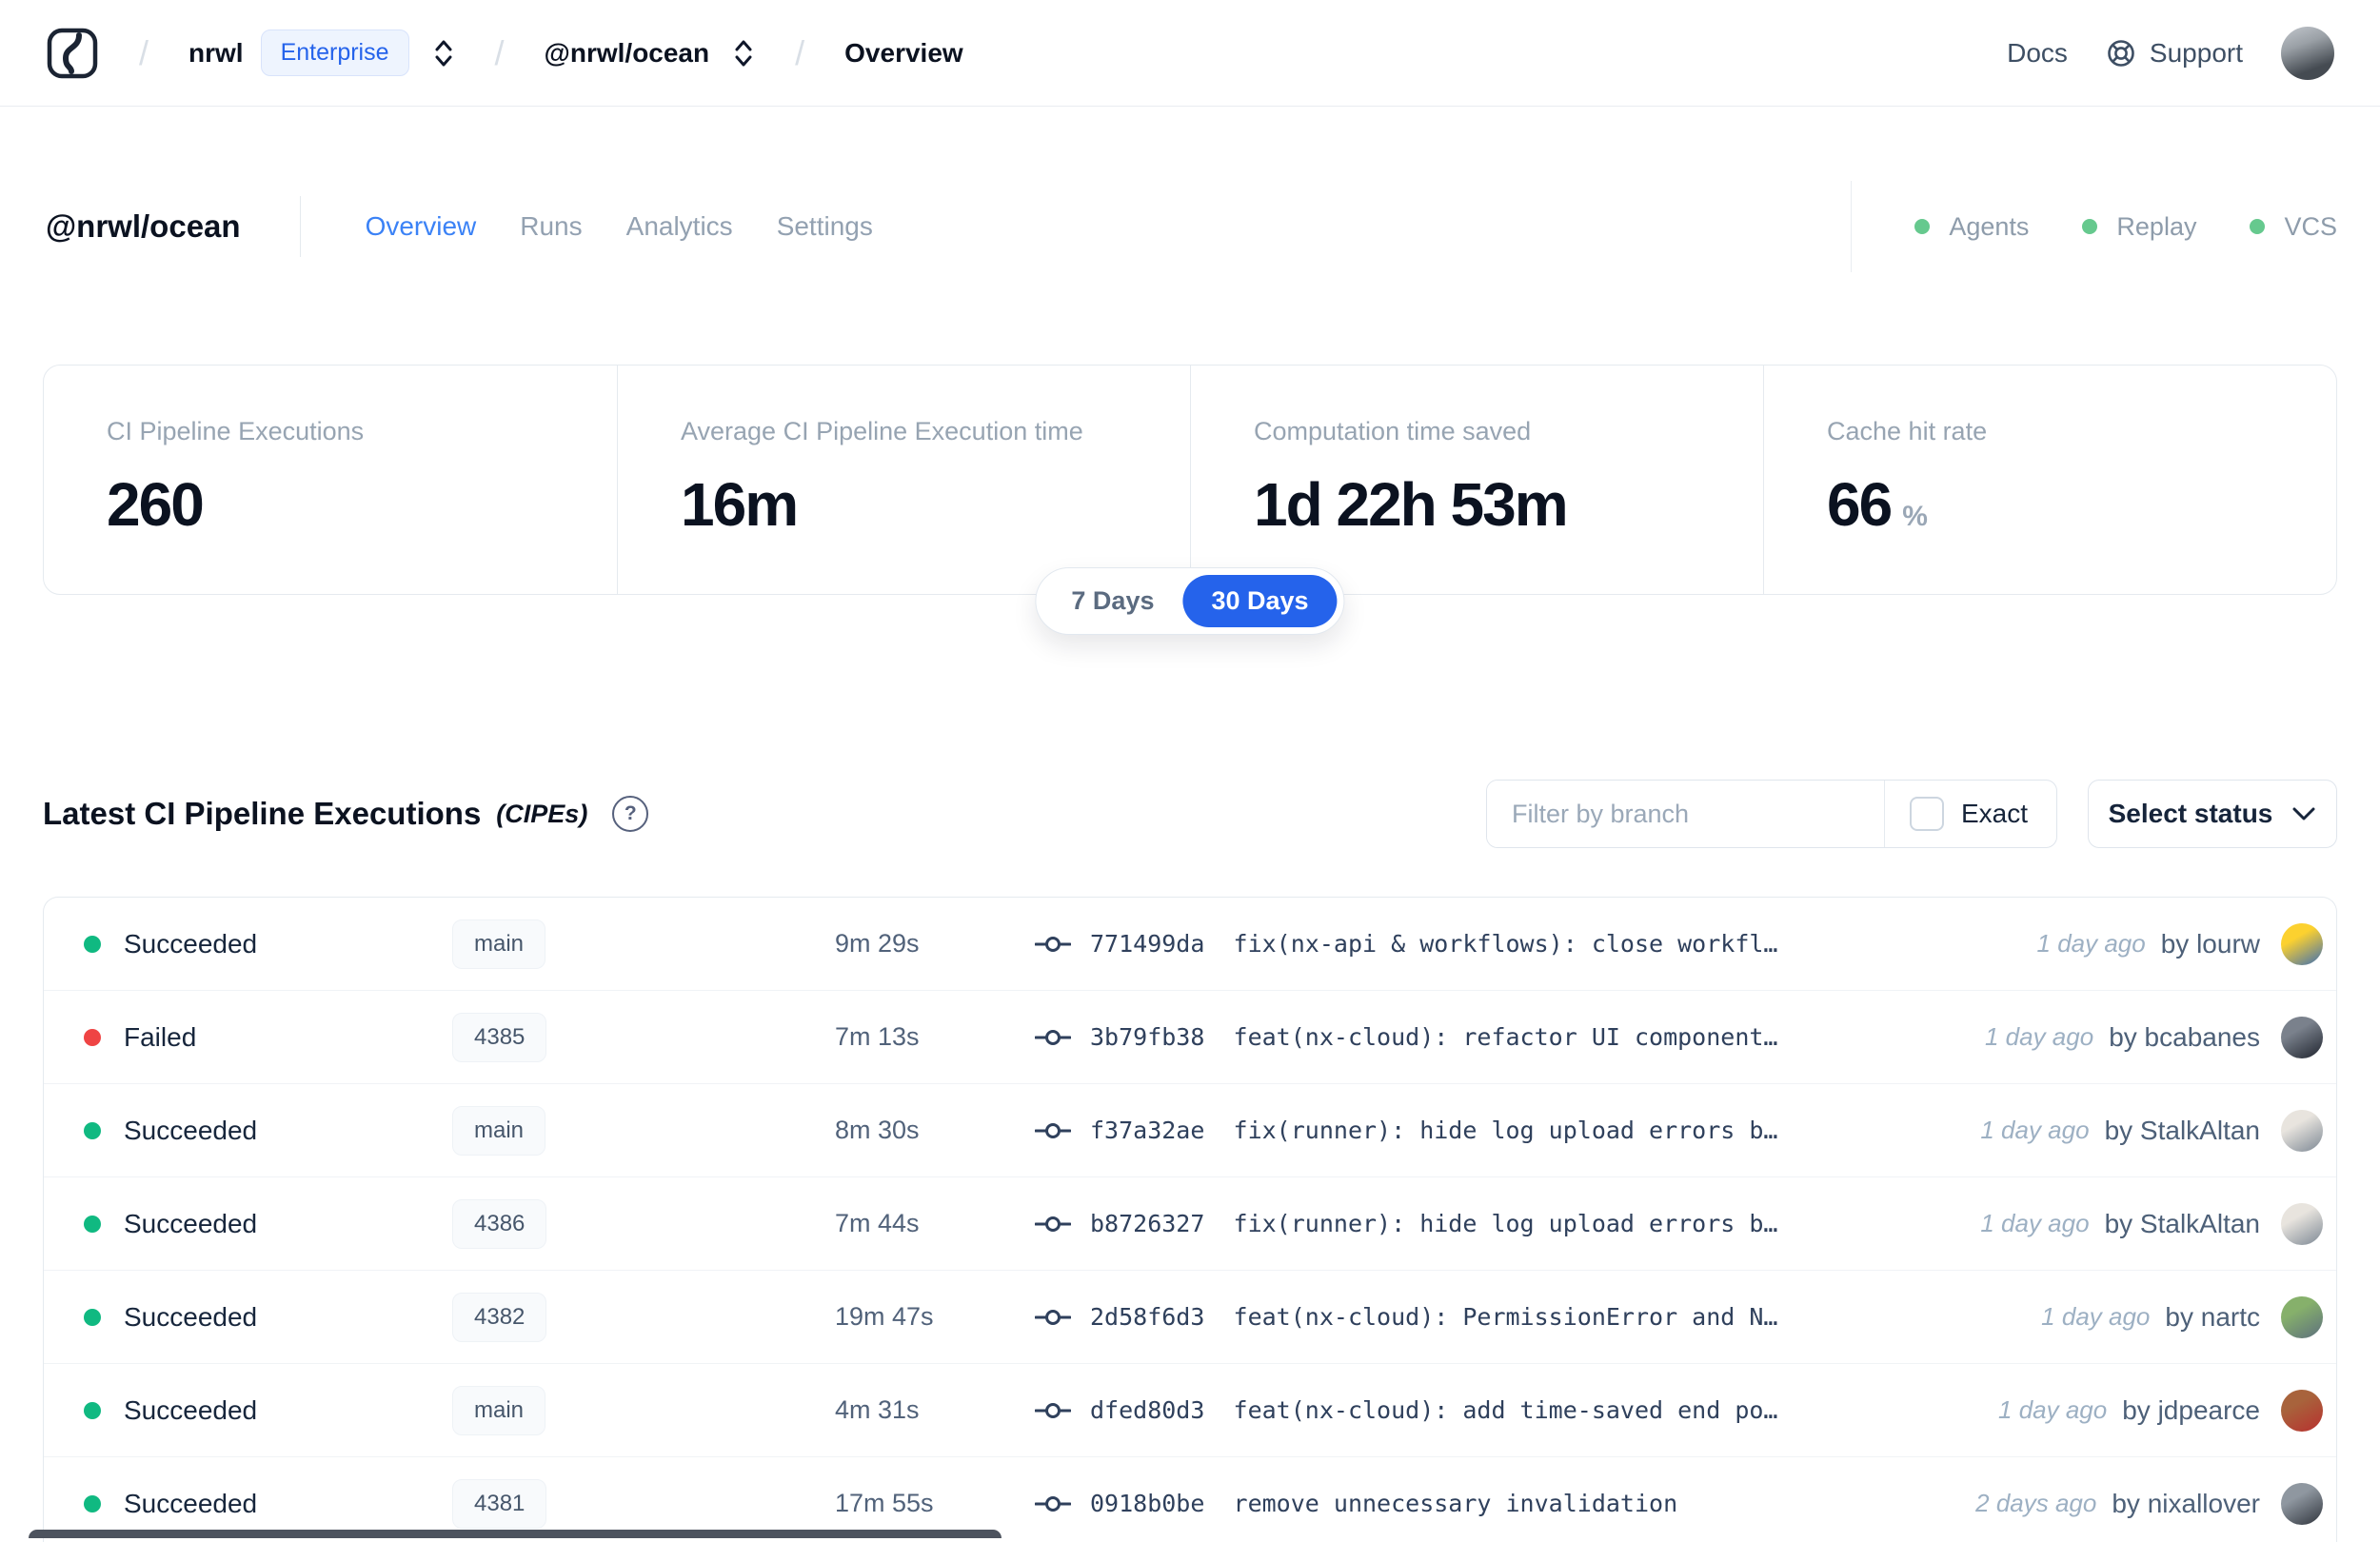 This screenshot has width=2380, height=1542. Describe the element at coordinates (1915, 516) in the screenshot. I see `stat-suffix: %` at that location.